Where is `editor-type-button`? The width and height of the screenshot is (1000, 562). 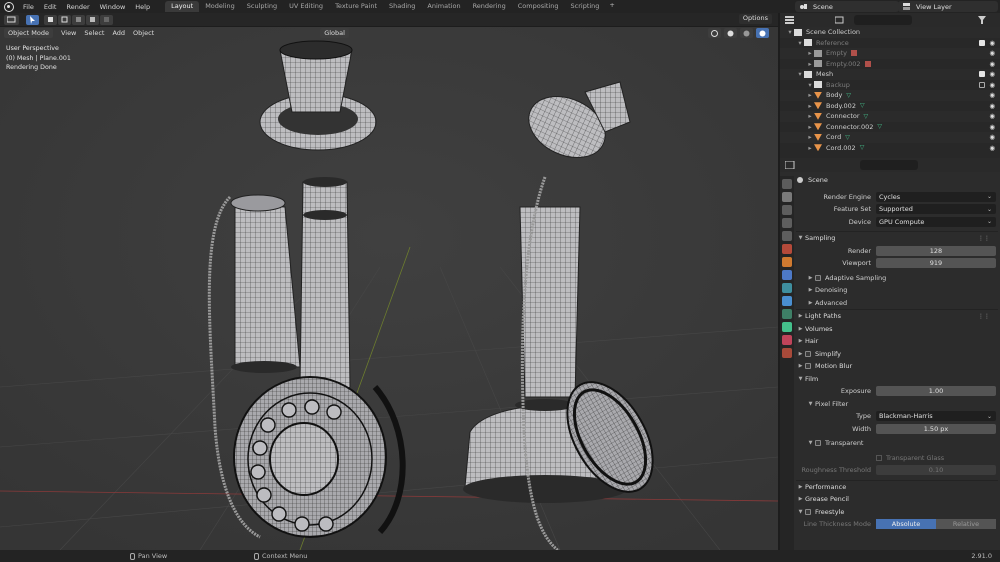
editor-type-button is located at coordinates (11, 19).